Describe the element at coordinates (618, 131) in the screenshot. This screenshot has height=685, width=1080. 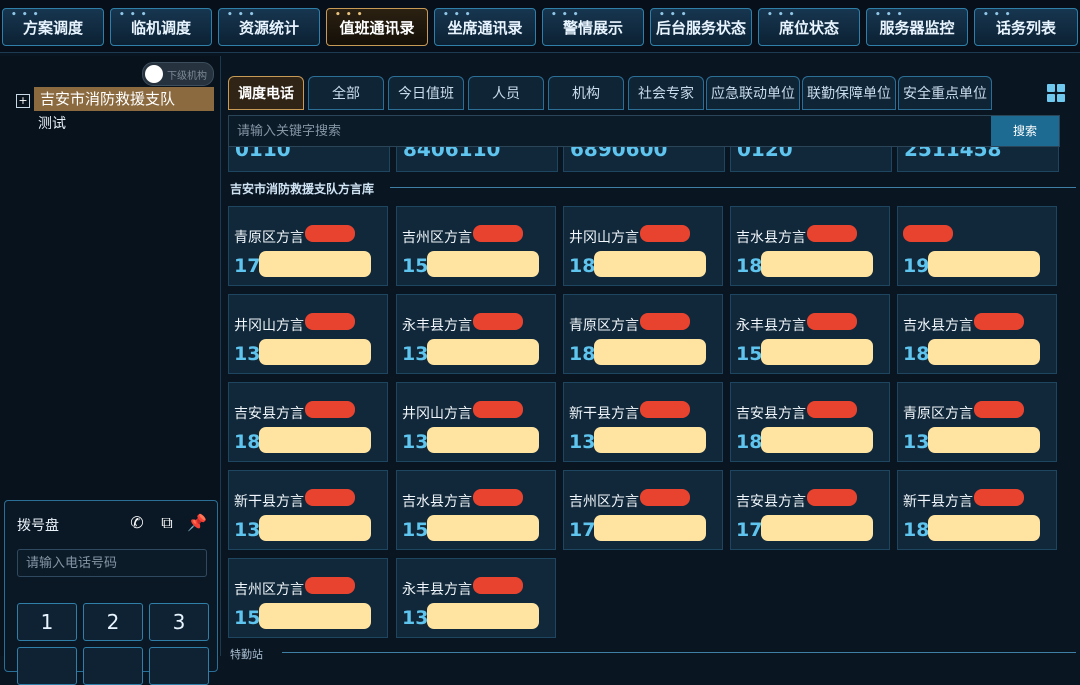
I see `search-input` at that location.